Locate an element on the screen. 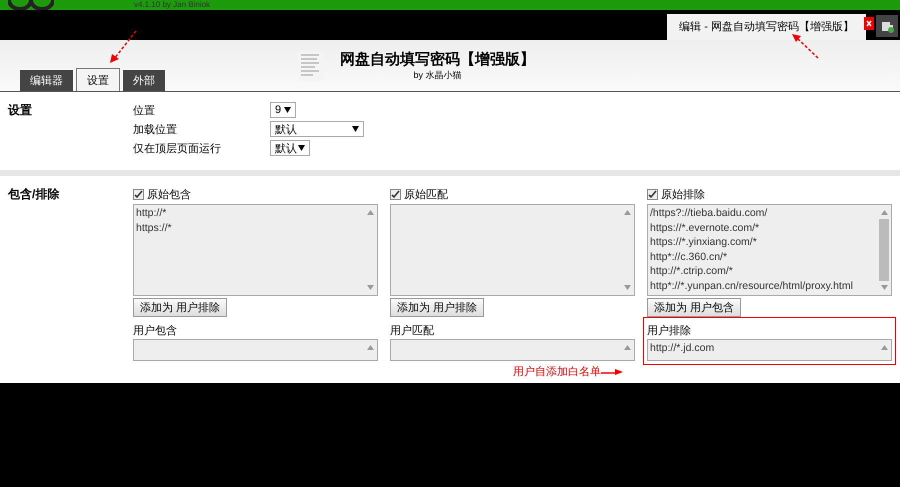 The image size is (900, 487). version-text: v4.1.10 by Jan Biniok is located at coordinates (172, 5).